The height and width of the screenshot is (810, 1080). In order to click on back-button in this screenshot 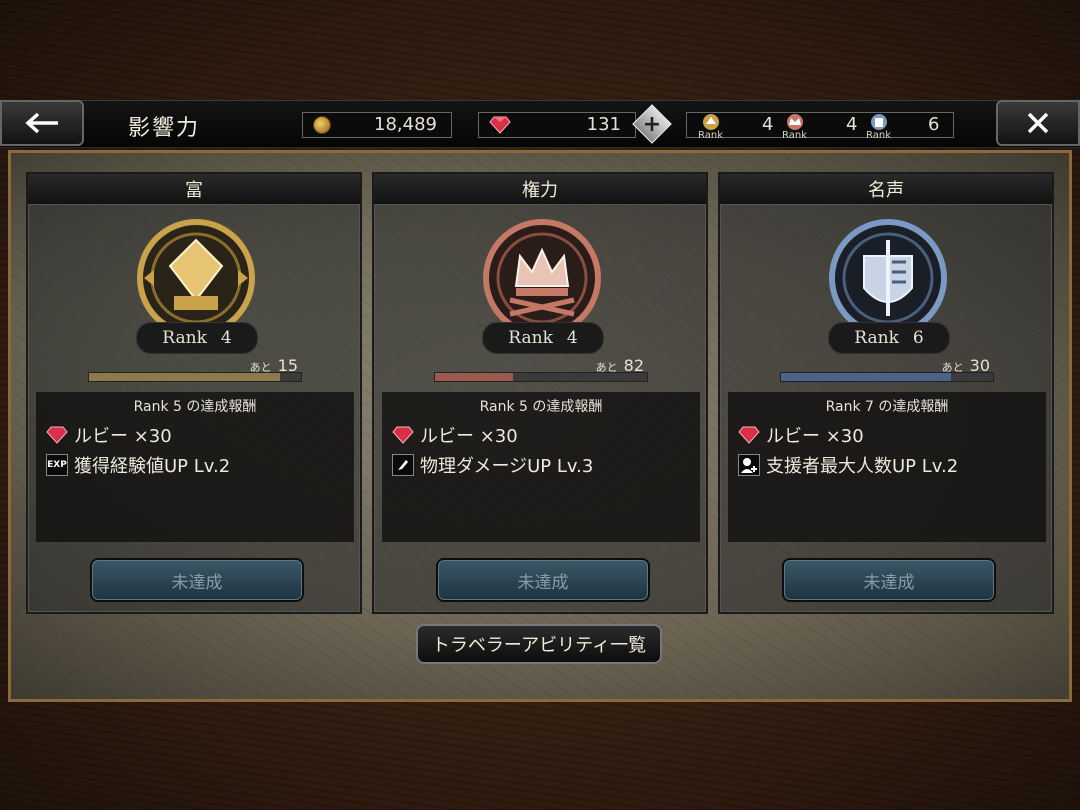, I will do `click(42, 123)`.